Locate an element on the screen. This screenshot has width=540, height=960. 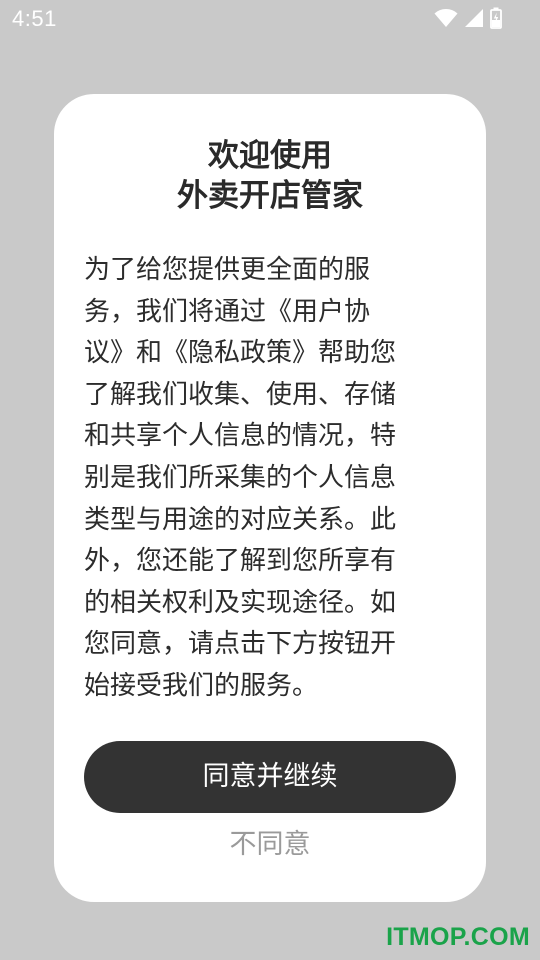
status-time: 4:51 is located at coordinates (34, 18).